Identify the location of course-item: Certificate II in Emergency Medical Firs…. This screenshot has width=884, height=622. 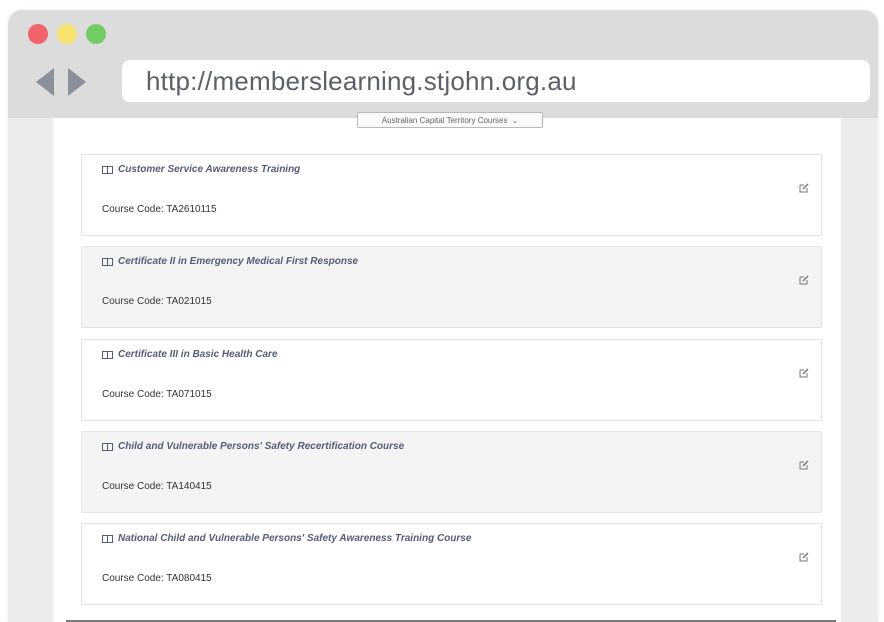
(451, 287).